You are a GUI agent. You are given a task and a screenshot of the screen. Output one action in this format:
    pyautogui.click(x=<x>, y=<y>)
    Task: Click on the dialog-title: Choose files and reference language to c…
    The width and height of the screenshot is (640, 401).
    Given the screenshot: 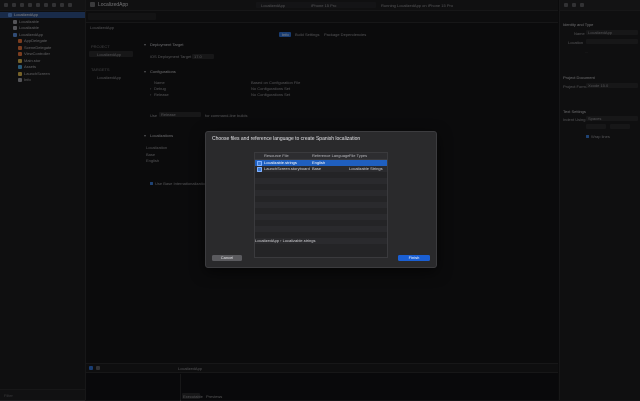 What is the action you would take?
    pyautogui.click(x=286, y=139)
    